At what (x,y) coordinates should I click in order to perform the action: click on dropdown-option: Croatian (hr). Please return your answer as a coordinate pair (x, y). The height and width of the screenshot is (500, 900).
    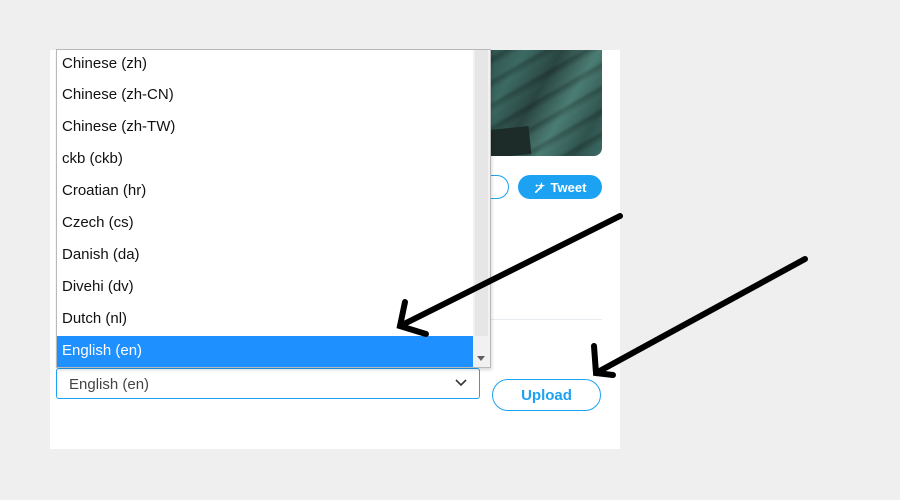
    Looking at the image, I should click on (266, 192).